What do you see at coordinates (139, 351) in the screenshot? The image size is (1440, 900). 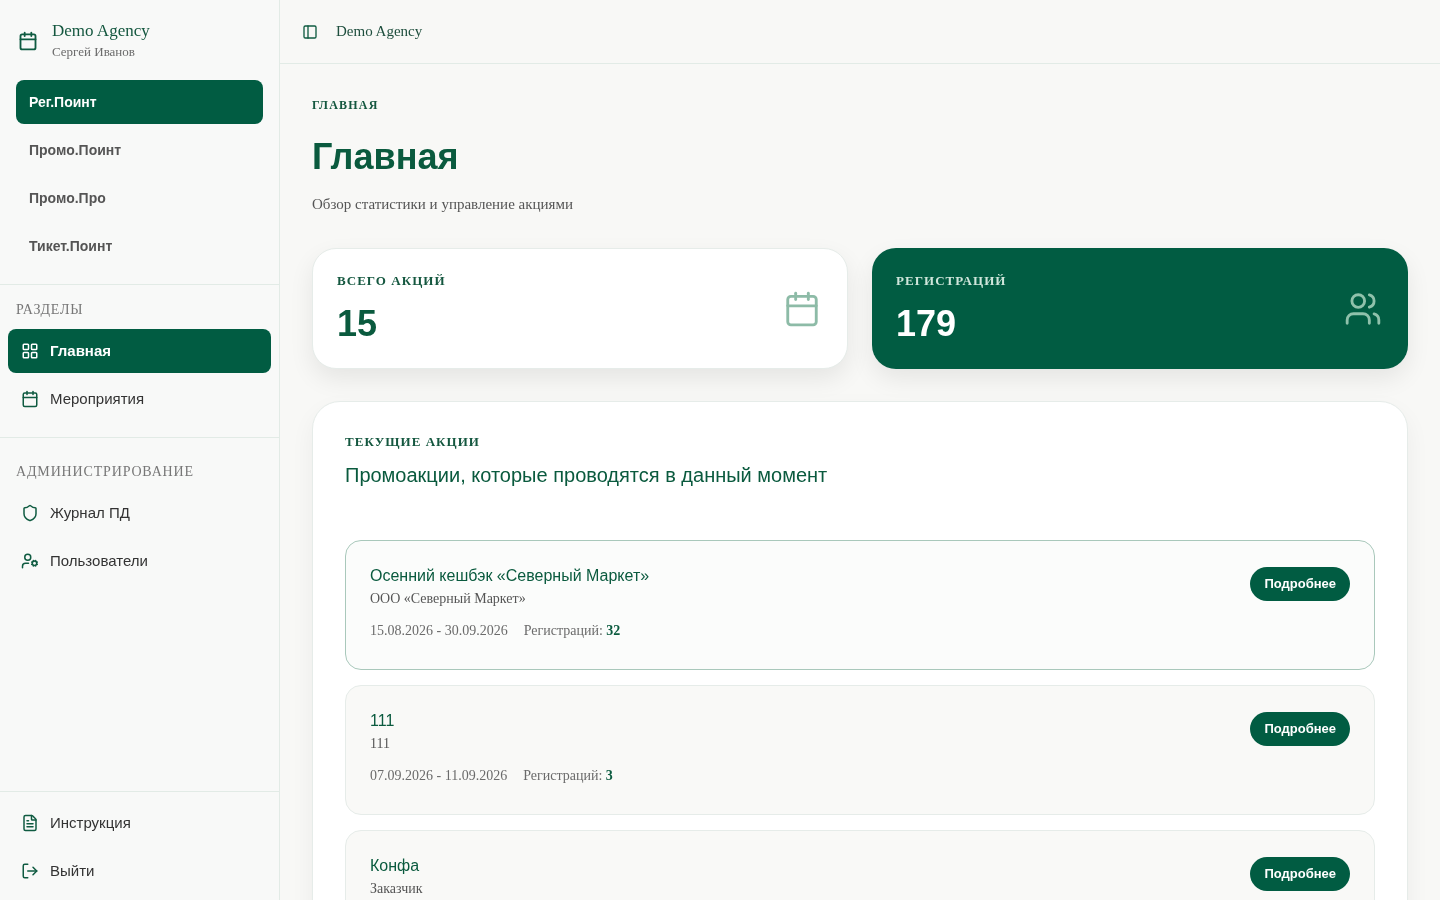 I see `nav-item: Главная` at bounding box center [139, 351].